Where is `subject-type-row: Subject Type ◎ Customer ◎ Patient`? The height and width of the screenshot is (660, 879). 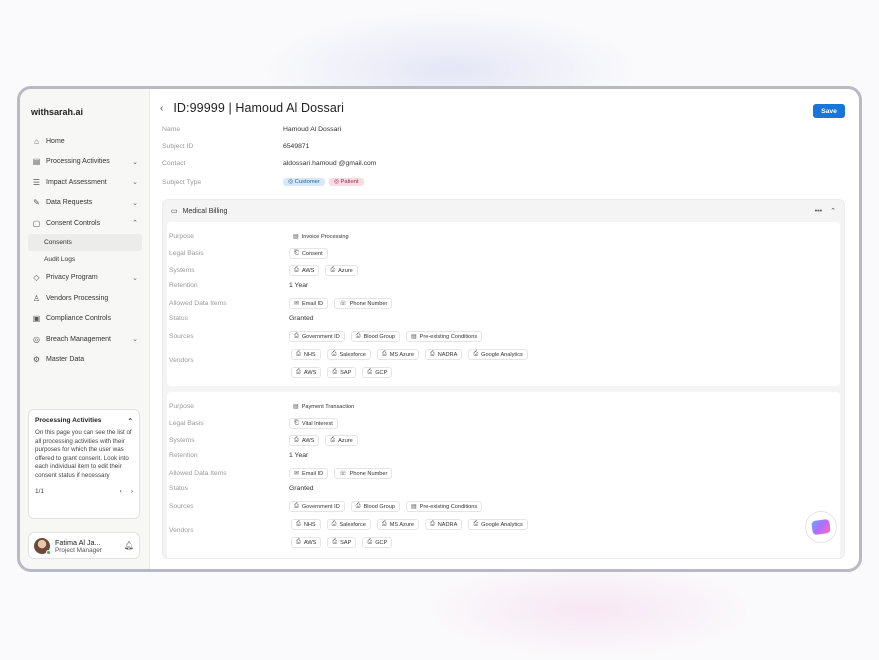 subject-type-row: Subject Type ◎ Customer ◎ Patient is located at coordinates (265, 182).